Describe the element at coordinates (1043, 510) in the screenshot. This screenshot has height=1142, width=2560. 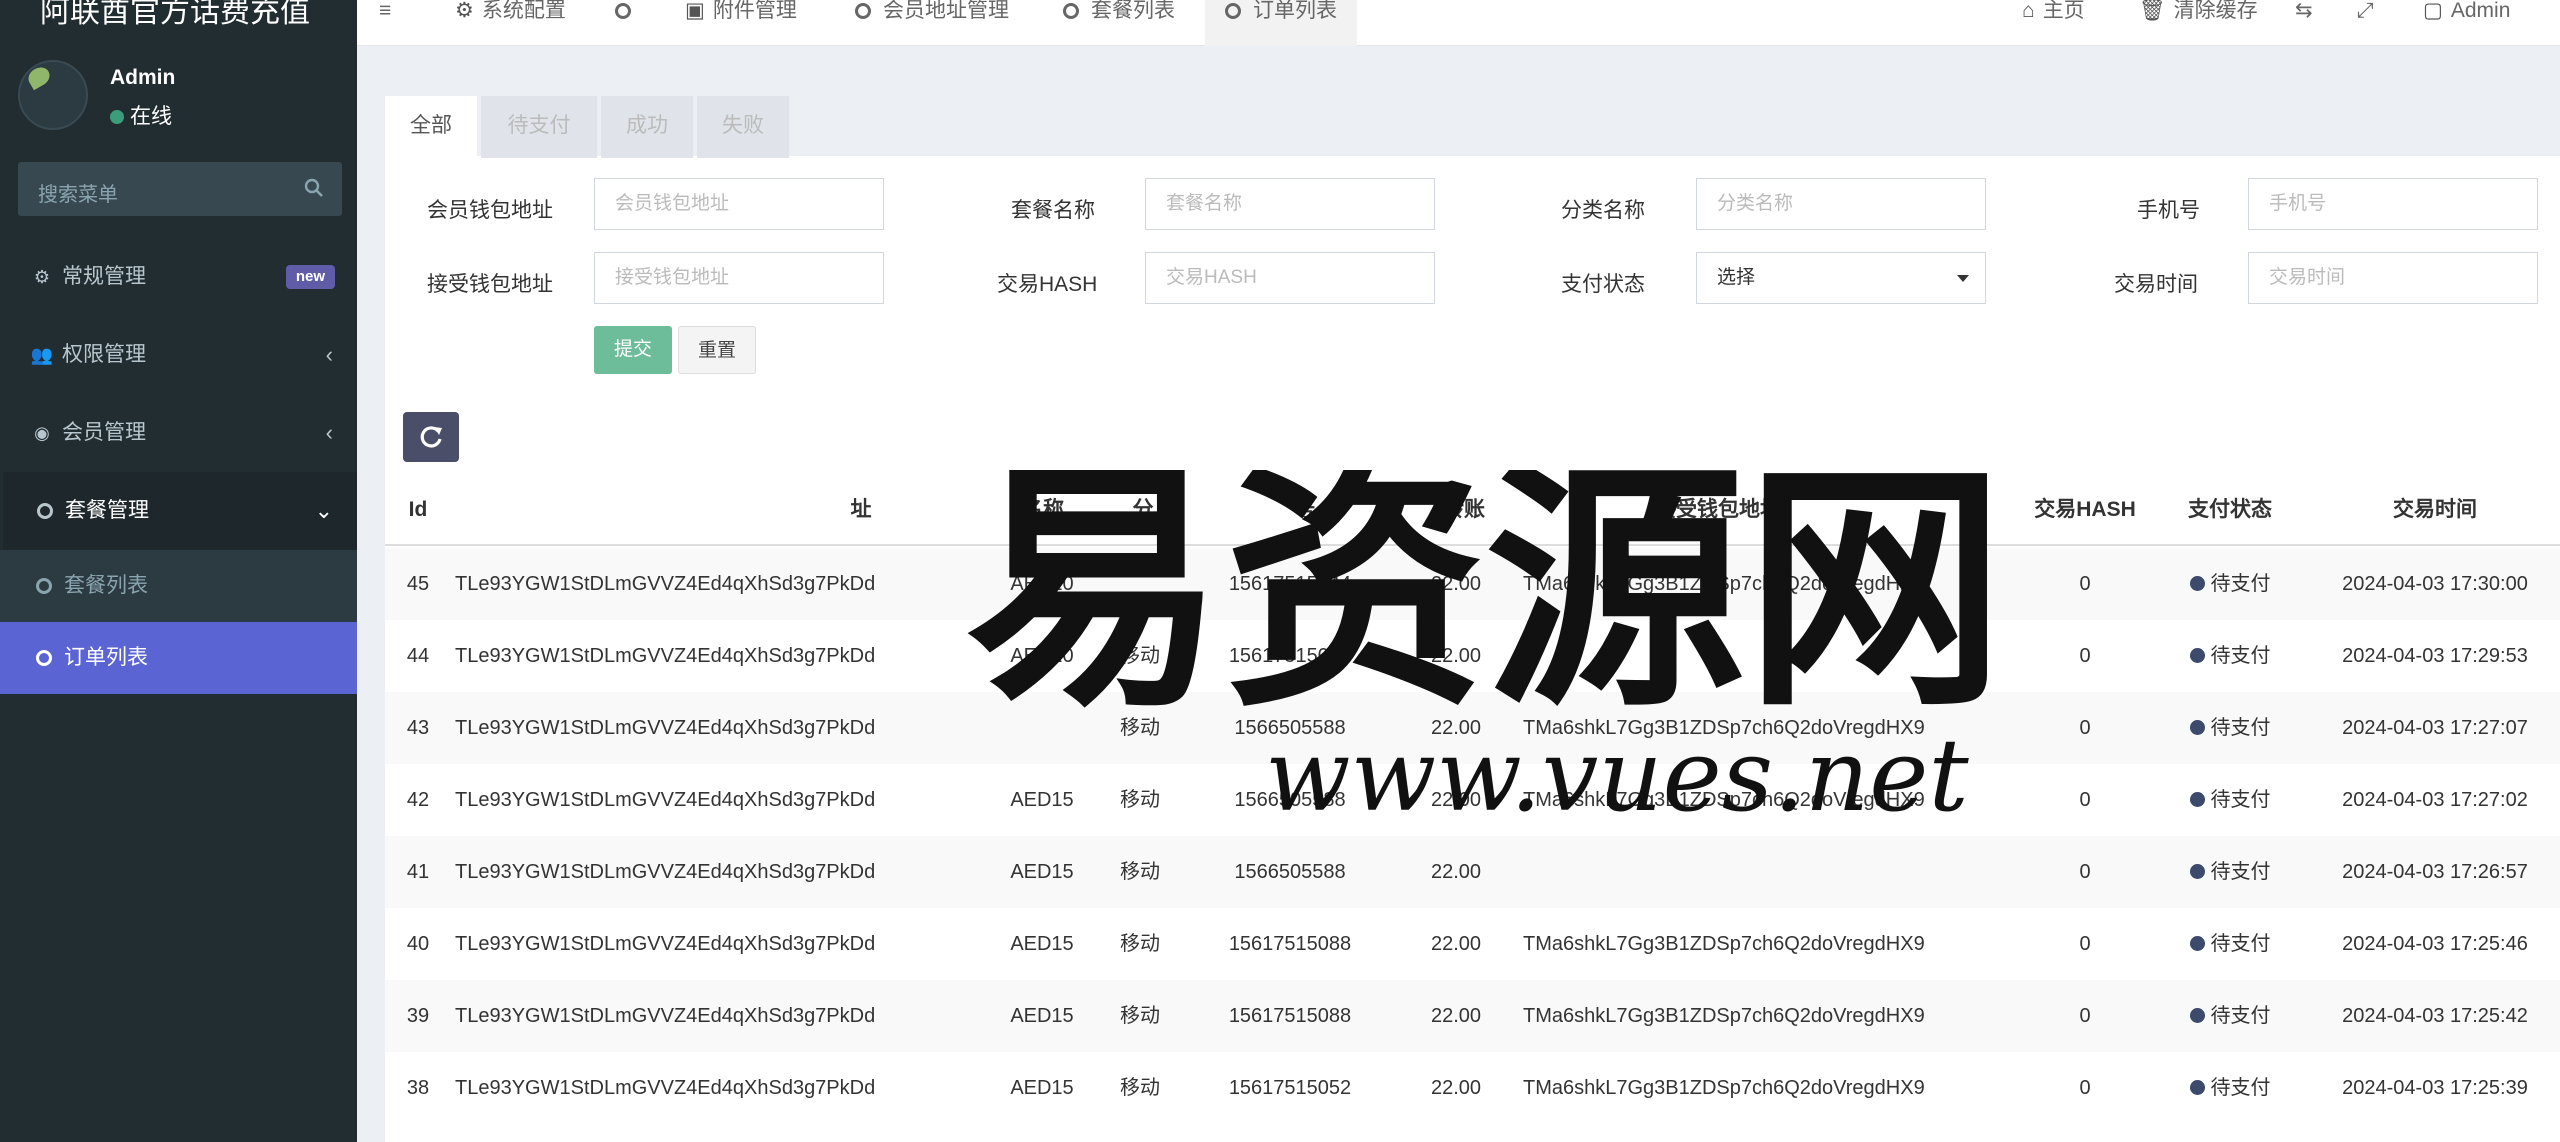
I see `col-package: 名称` at that location.